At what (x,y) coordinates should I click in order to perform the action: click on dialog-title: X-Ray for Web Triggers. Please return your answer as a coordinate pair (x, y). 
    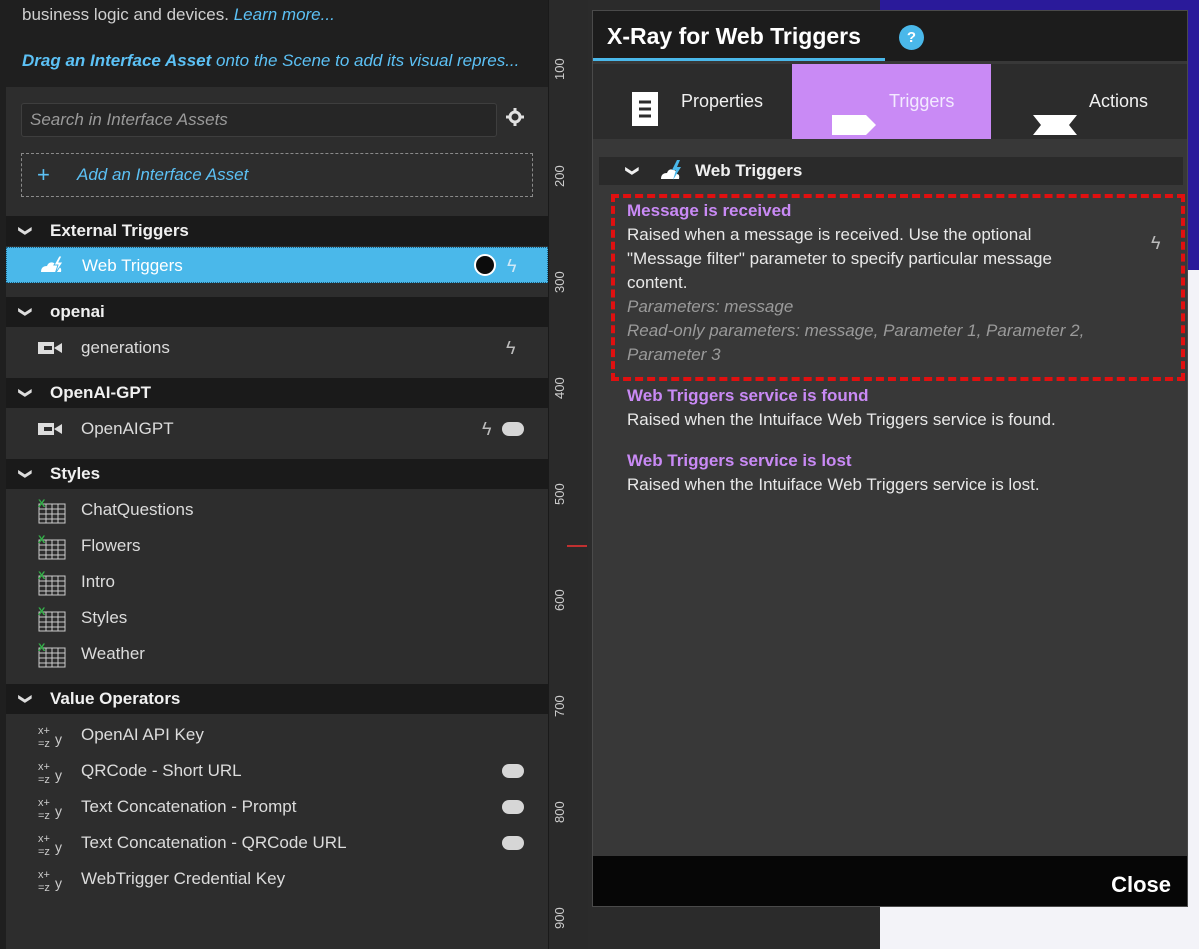
    Looking at the image, I should click on (734, 36).